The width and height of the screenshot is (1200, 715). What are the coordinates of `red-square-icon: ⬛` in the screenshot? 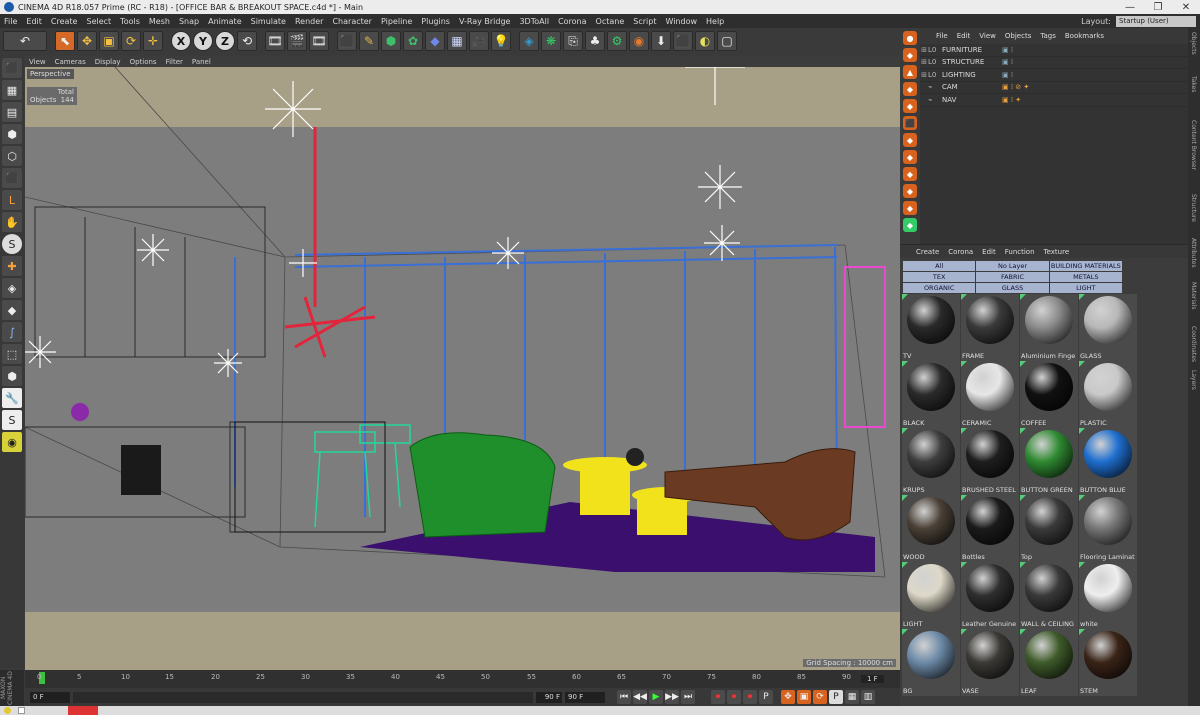 It's located at (683, 41).